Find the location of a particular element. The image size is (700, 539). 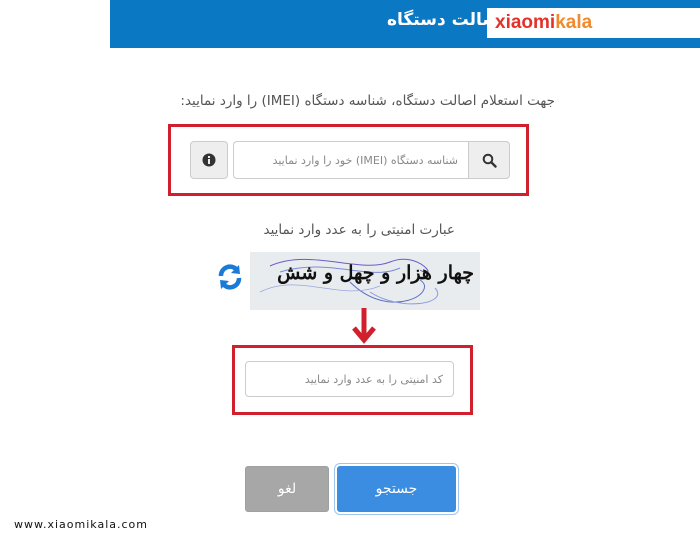

search-button is located at coordinates (489, 160).